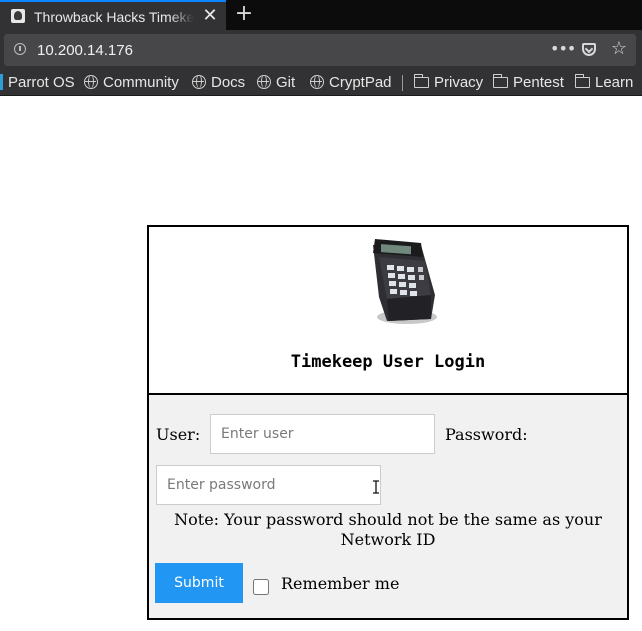 Image resolution: width=642 pixels, height=631 pixels. I want to click on bookmark-cryptpad: CryptPad, so click(351, 83).